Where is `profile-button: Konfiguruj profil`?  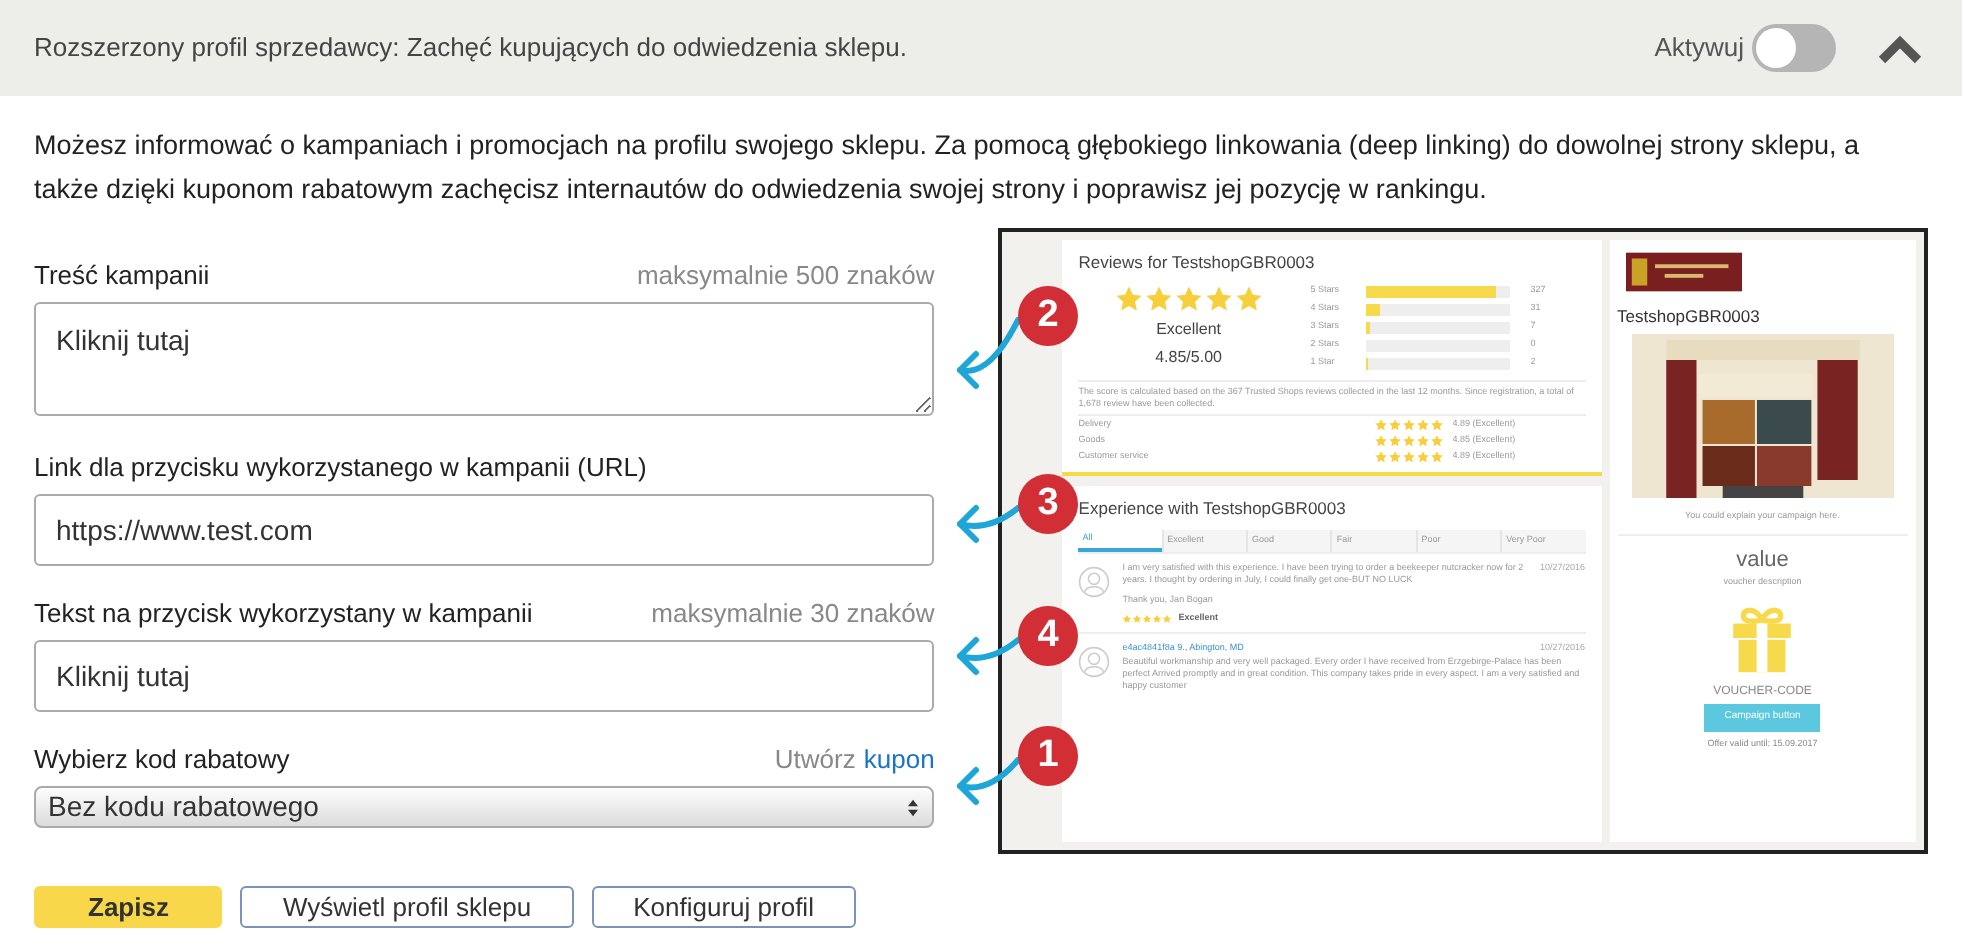
profile-button: Konfiguruj profil is located at coordinates (723, 907).